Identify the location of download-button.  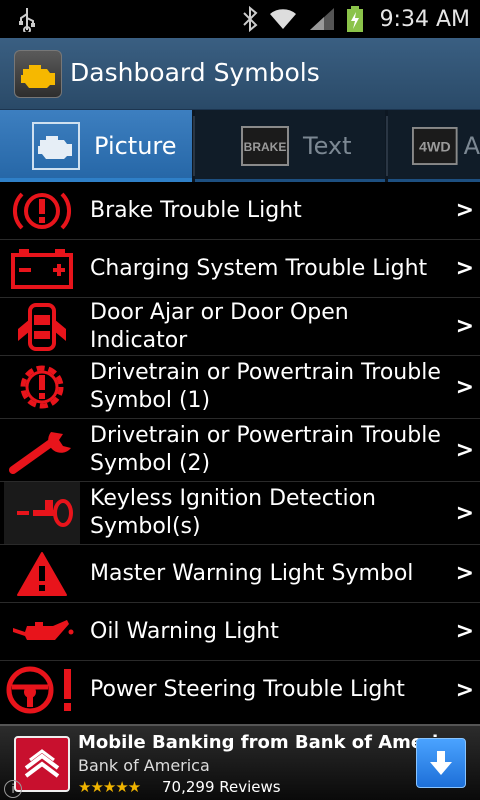
(441, 763).